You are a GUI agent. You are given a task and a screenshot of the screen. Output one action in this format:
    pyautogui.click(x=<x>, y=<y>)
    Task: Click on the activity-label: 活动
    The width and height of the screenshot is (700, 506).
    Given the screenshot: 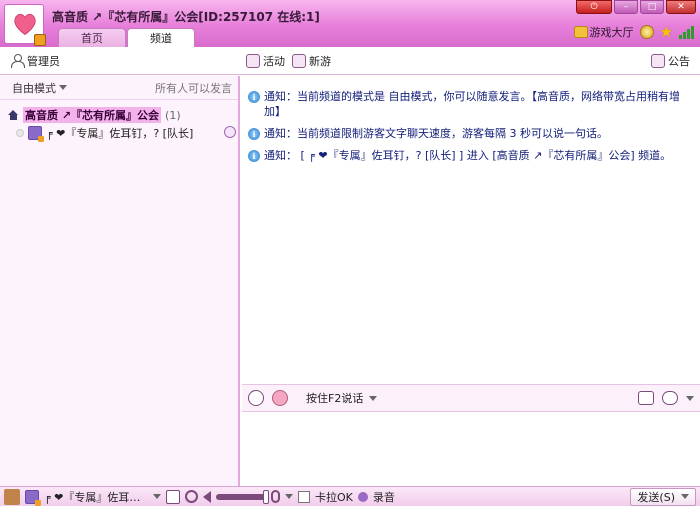 What is the action you would take?
    pyautogui.click(x=274, y=61)
    